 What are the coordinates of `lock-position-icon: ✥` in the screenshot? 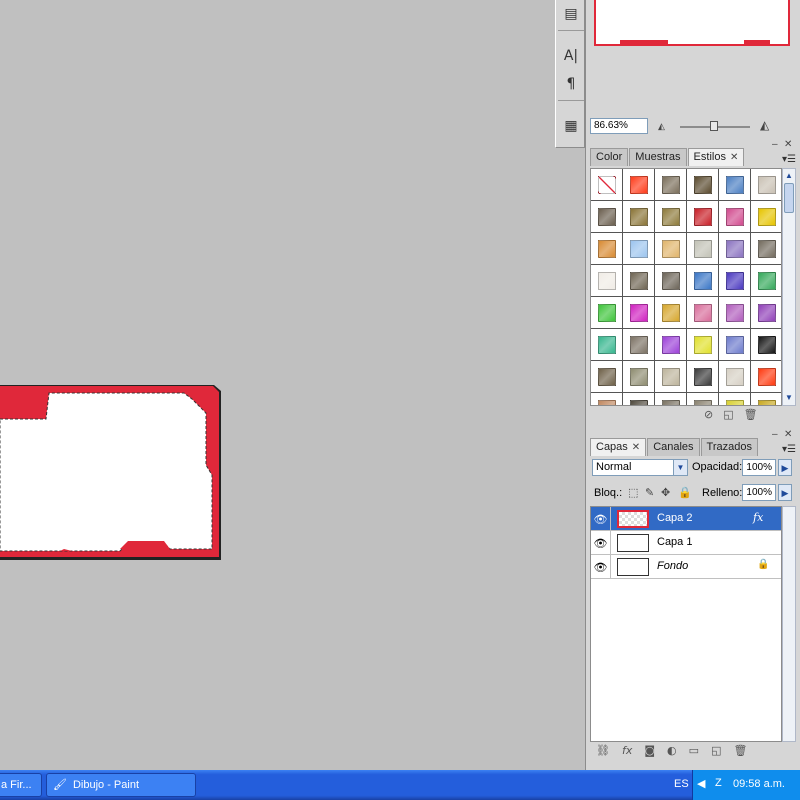 It's located at (665, 492).